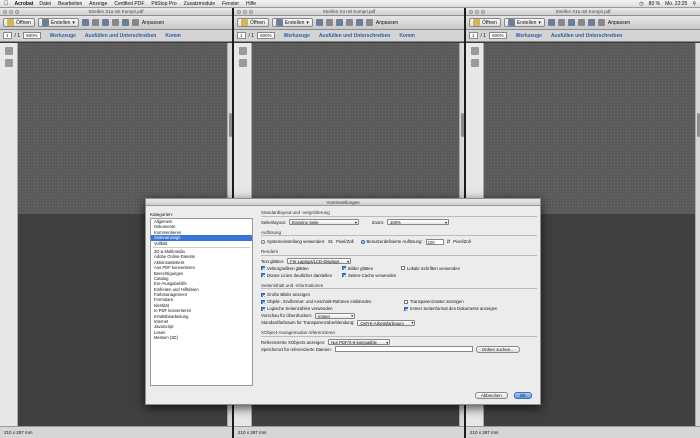 The image size is (700, 438). What do you see at coordinates (654, 4) in the screenshot?
I see `battery-status: 80 %` at bounding box center [654, 4].